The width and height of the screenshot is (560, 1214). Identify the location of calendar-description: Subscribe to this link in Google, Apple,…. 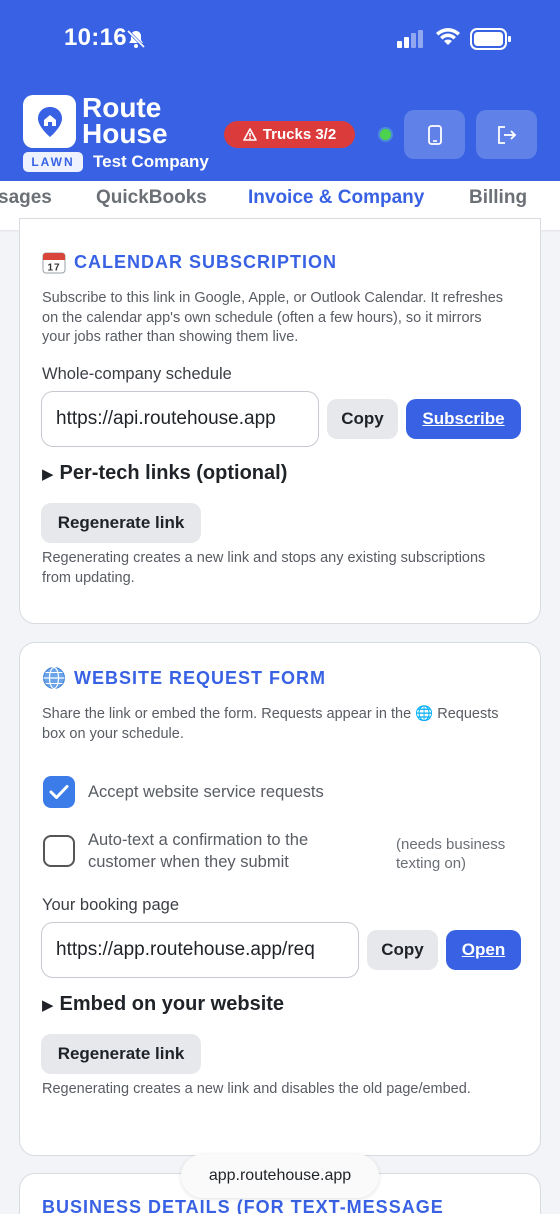
(273, 317).